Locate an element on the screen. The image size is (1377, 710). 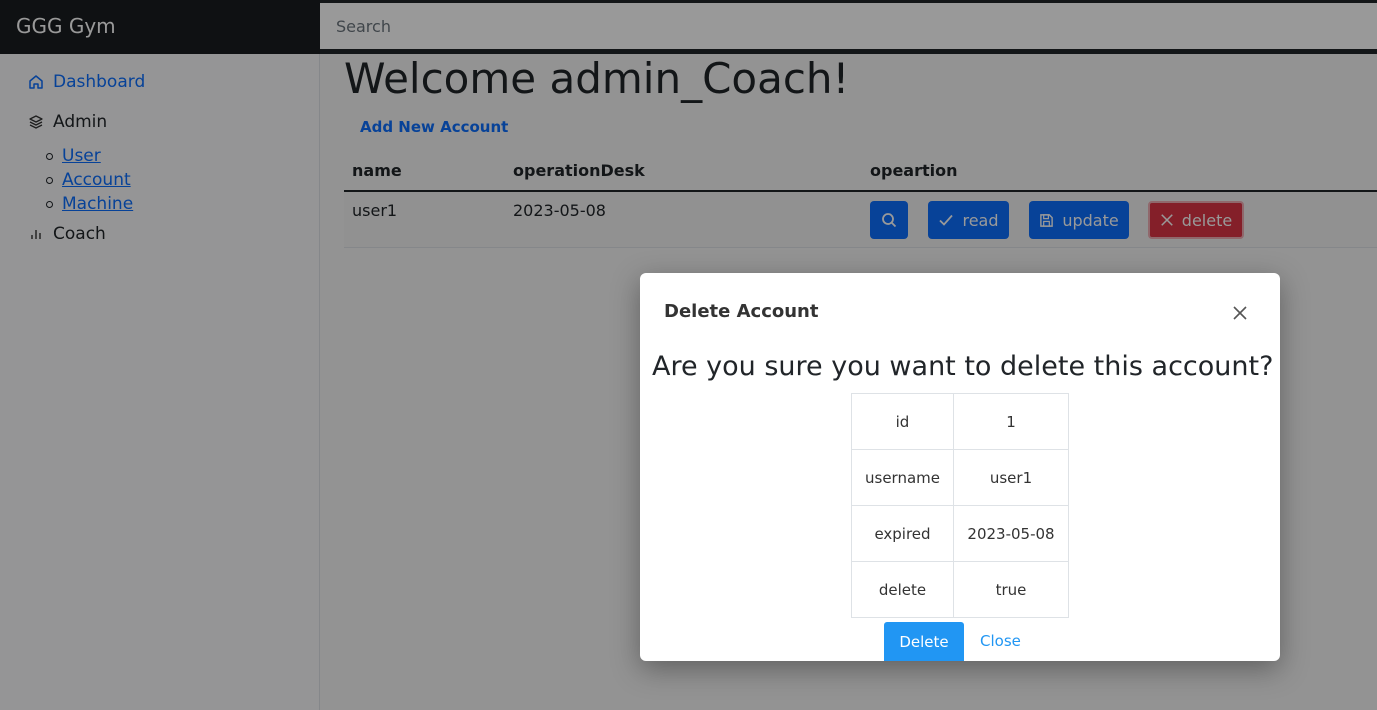
close-icon is located at coordinates (1240, 313).